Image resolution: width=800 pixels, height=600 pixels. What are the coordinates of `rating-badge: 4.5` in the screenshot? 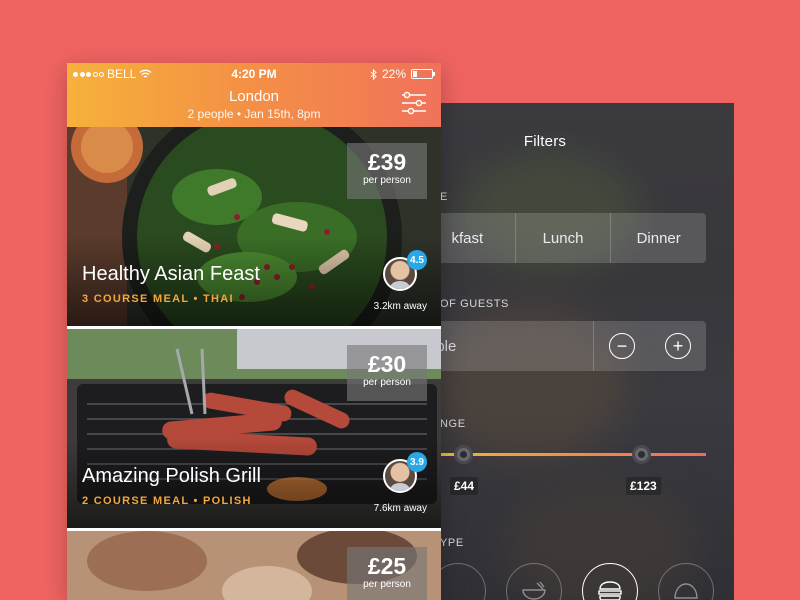 It's located at (417, 260).